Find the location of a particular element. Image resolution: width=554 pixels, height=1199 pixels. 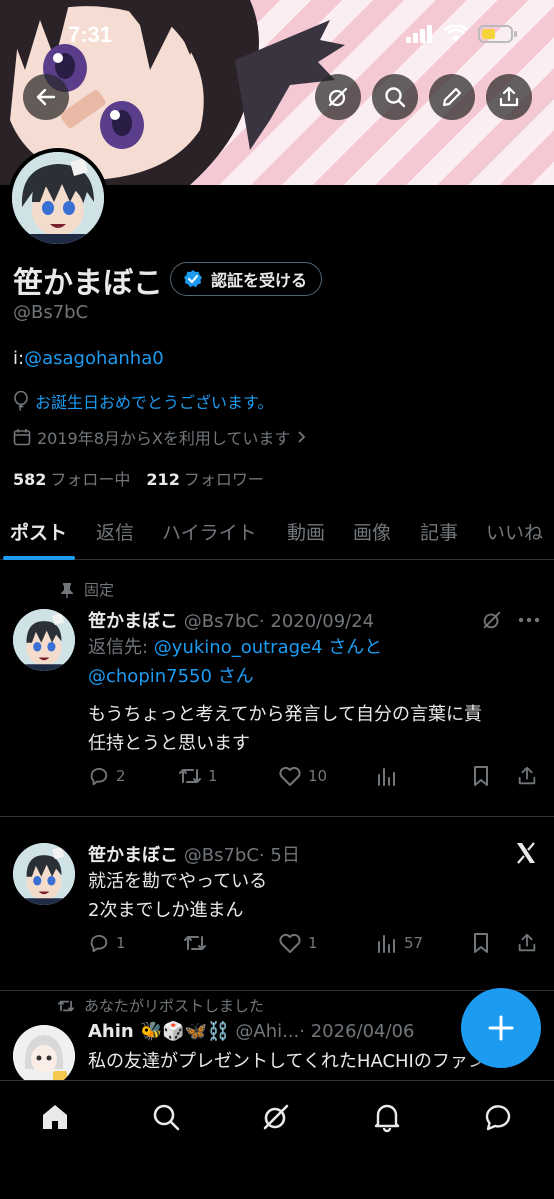

post-text-line: もうちょっと考えてから発言して自分の言葉に責 is located at coordinates (285, 714).